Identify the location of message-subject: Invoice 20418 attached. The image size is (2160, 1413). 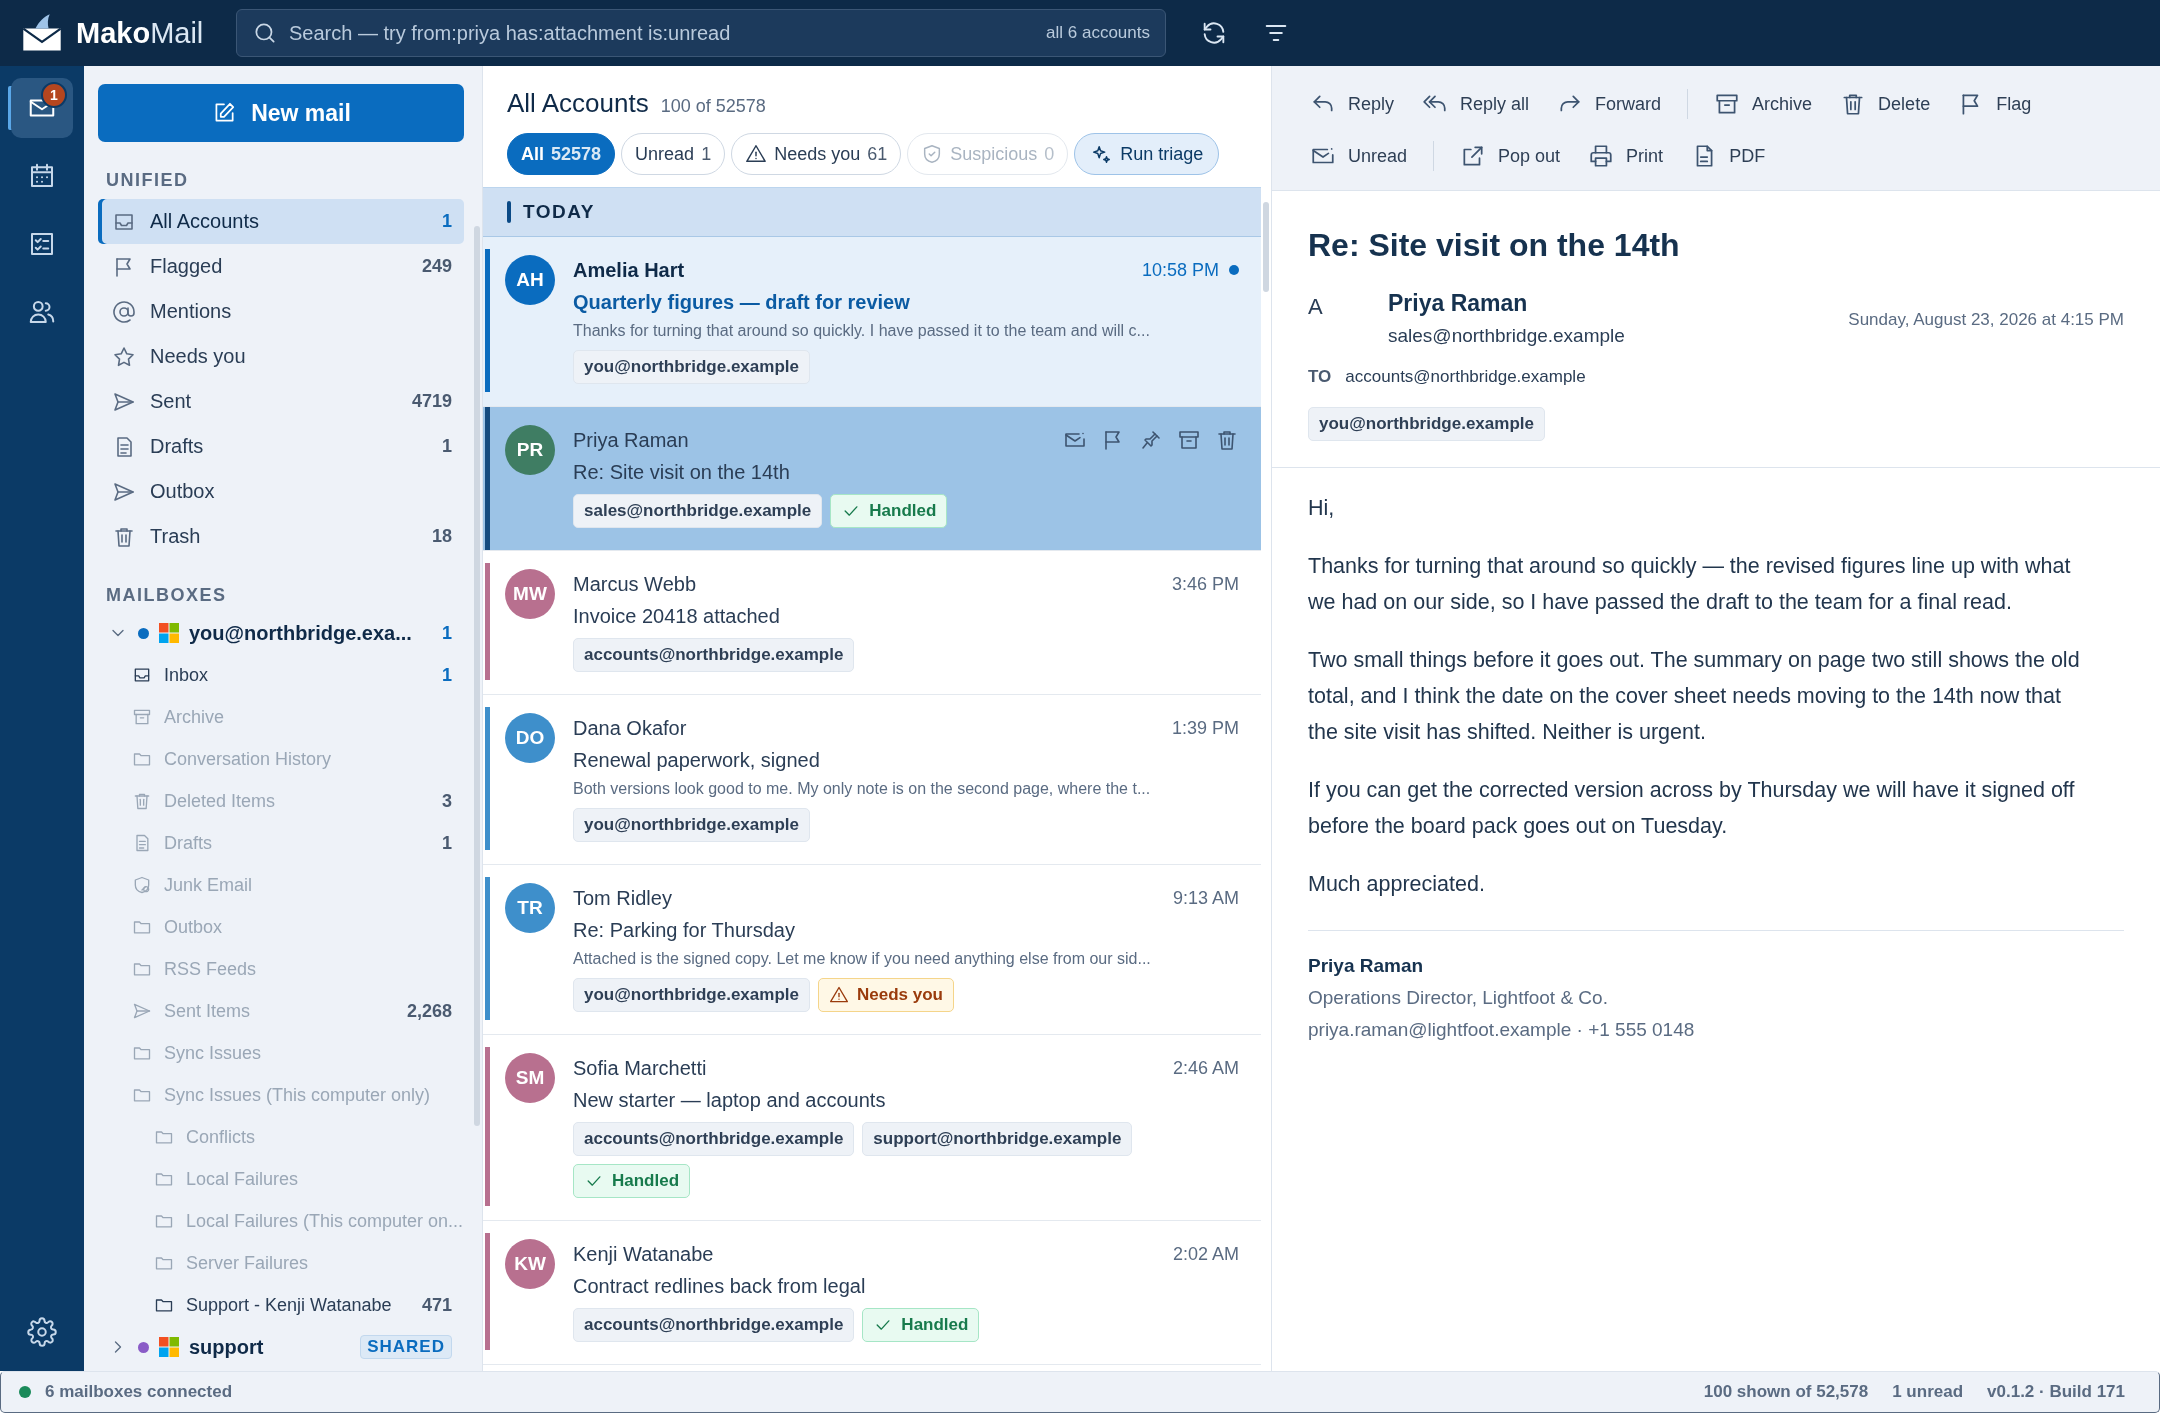
(677, 616).